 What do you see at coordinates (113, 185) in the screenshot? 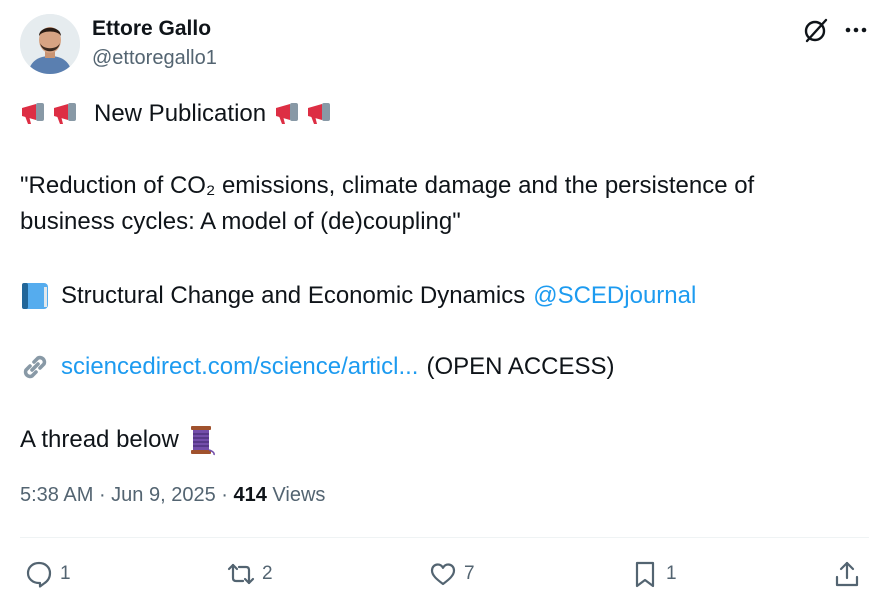
I see `title-part-a: "Reduction of CO` at bounding box center [113, 185].